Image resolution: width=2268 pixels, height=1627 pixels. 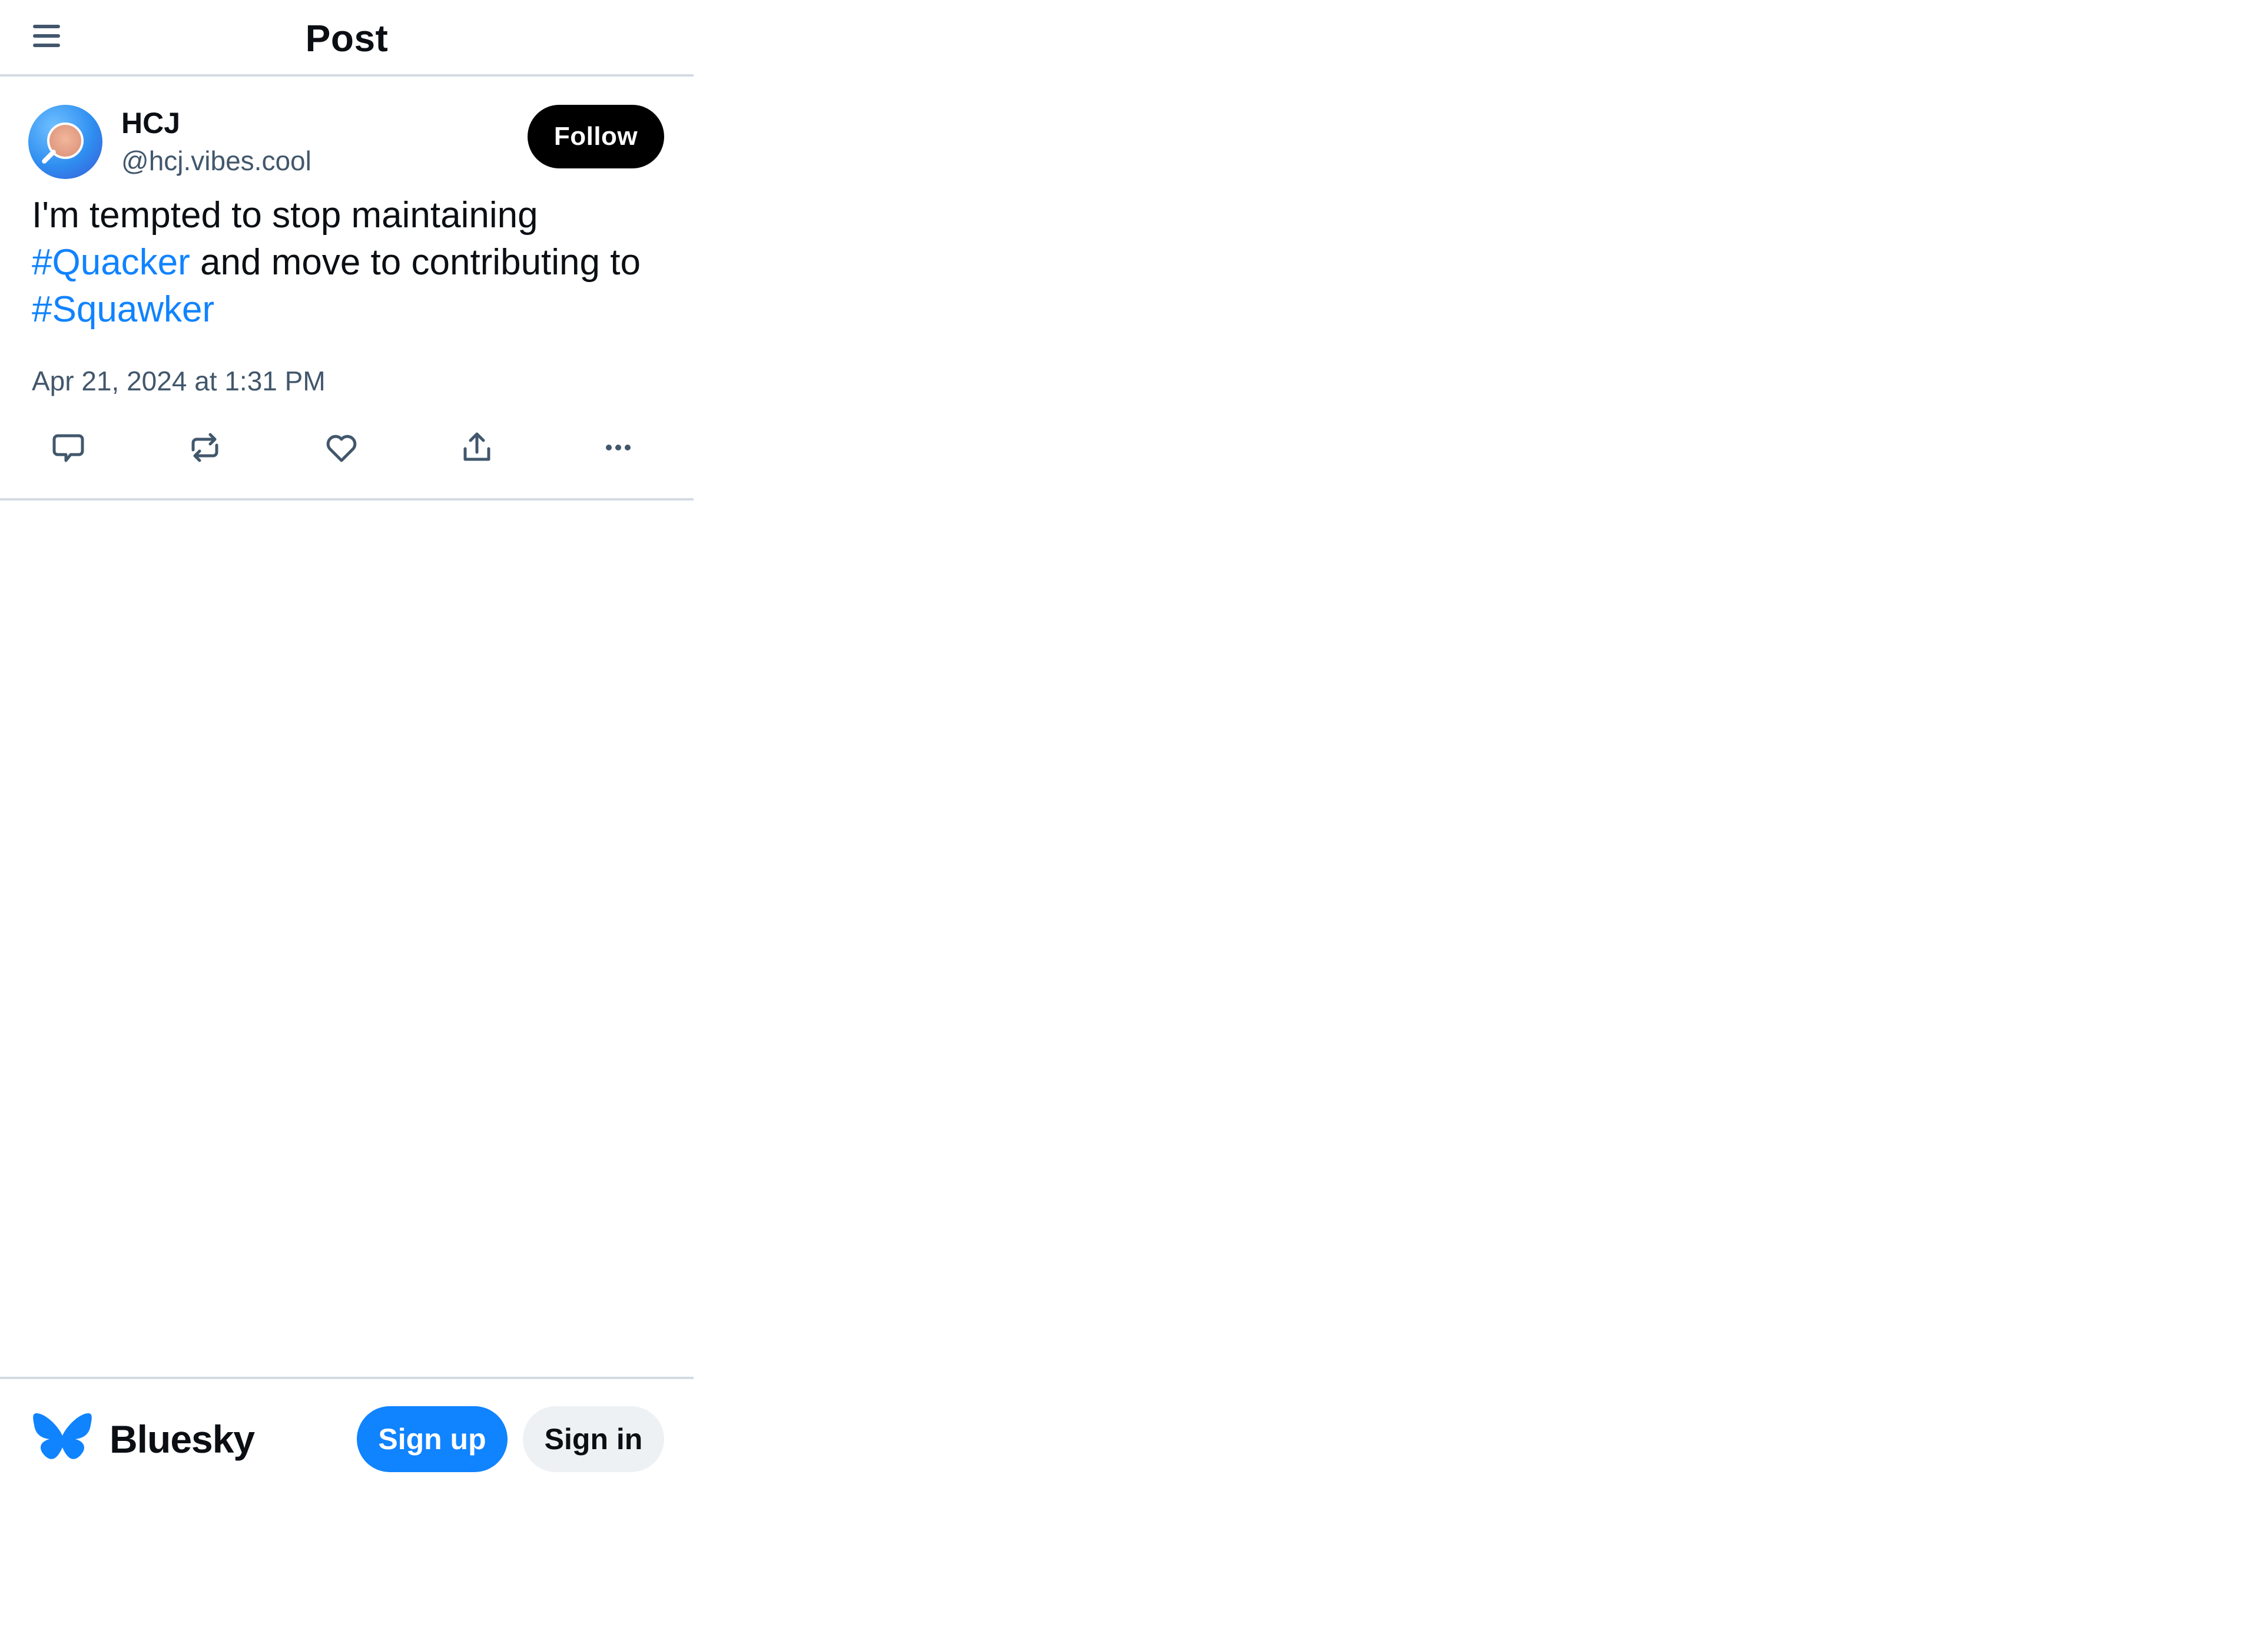 I want to click on share-icon, so click(x=476, y=446).